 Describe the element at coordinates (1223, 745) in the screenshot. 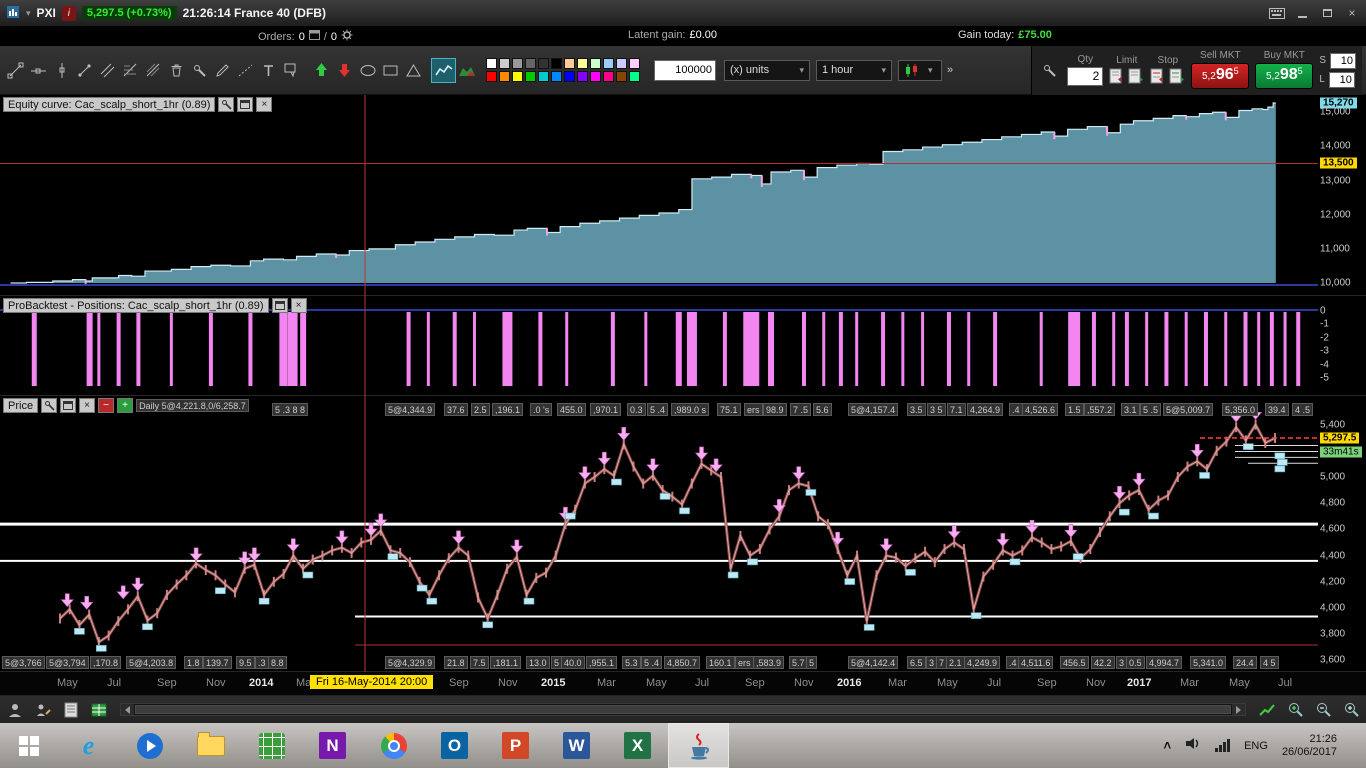

I see `network-signal-icon` at that location.